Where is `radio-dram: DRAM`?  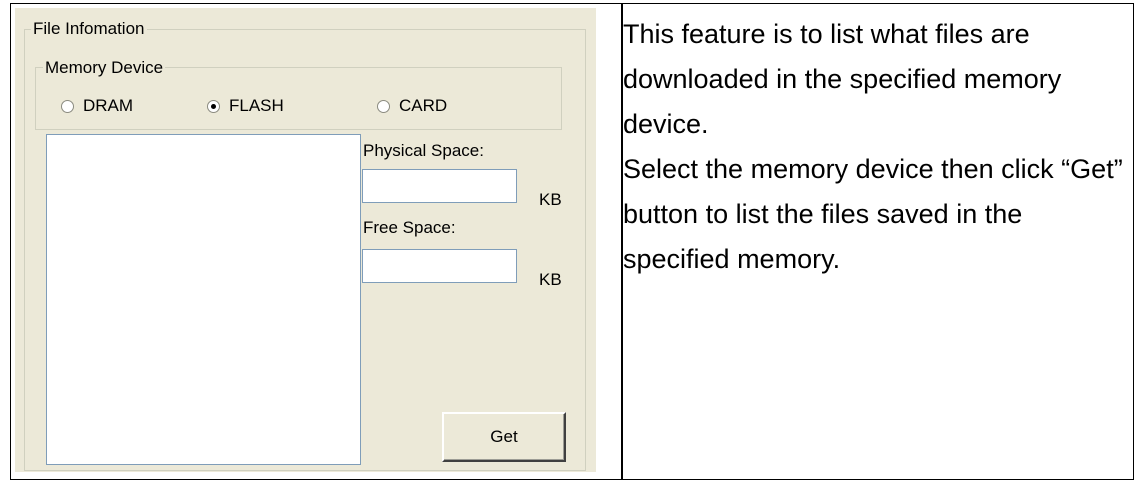
radio-dram: DRAM is located at coordinates (97, 106).